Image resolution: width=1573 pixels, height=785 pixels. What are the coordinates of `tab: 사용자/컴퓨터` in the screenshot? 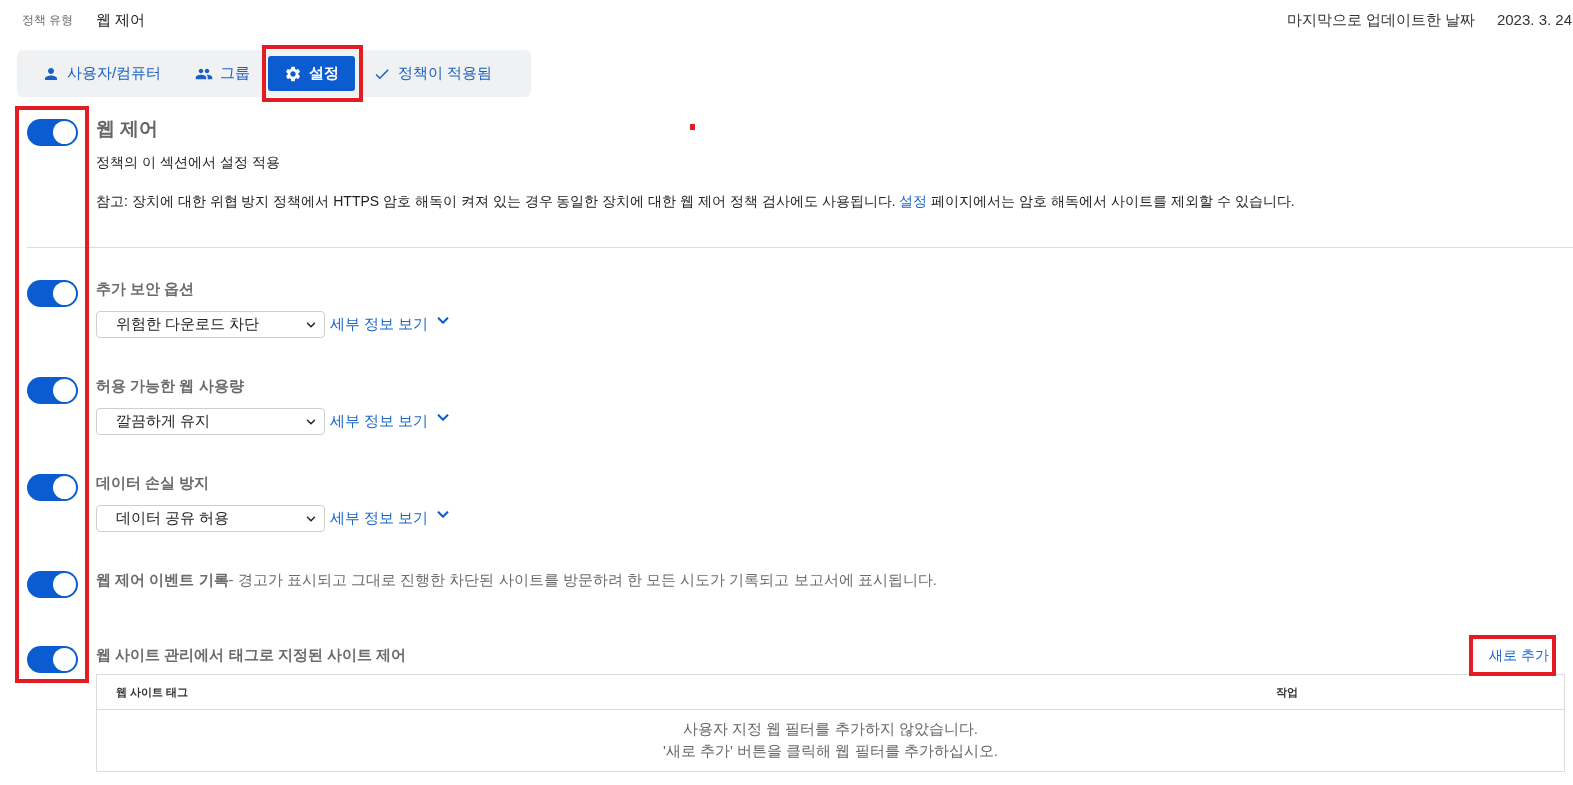 It's located at (102, 73).